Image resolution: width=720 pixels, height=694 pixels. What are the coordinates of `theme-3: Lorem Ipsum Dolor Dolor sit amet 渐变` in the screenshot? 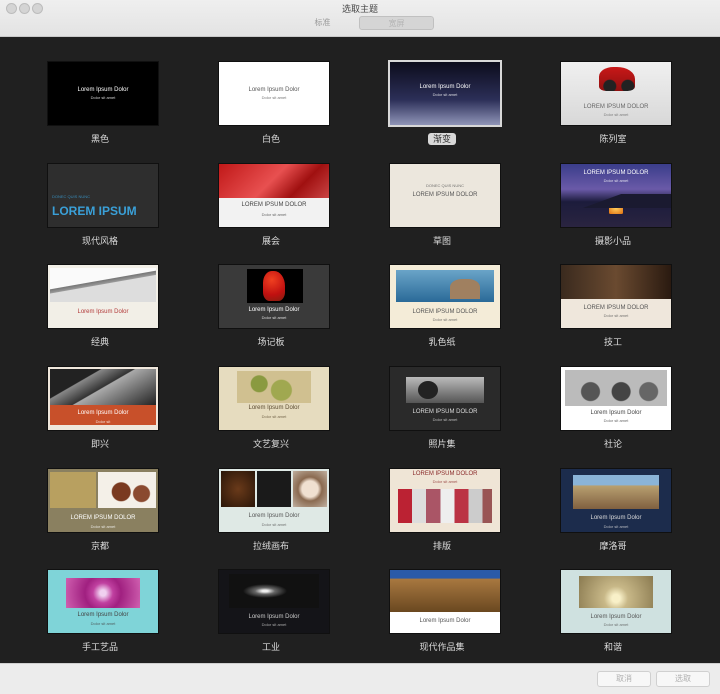 It's located at (442, 112).